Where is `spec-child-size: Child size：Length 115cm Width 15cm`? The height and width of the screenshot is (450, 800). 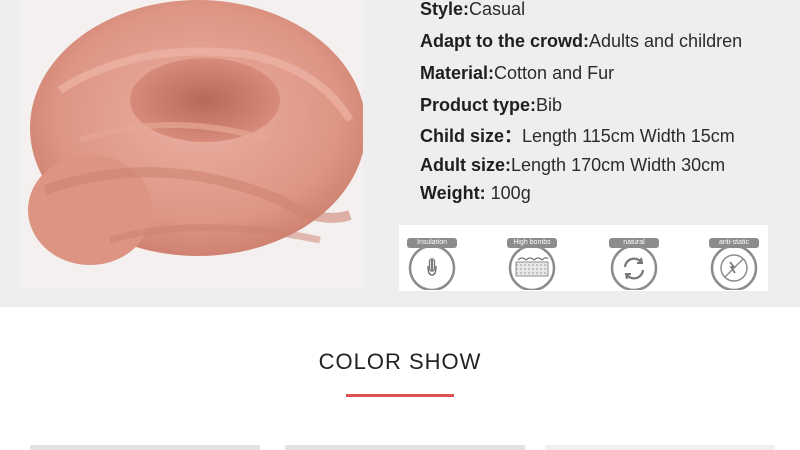
spec-child-size: Child size：Length 115cm Width 15cm is located at coordinates (577, 136).